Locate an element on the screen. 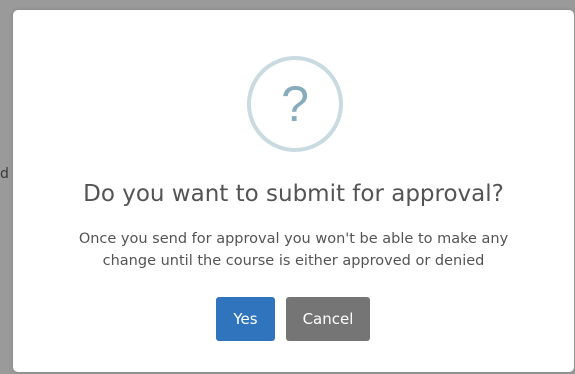 Image resolution: width=575 pixels, height=374 pixels. yes-button: Yes is located at coordinates (245, 319).